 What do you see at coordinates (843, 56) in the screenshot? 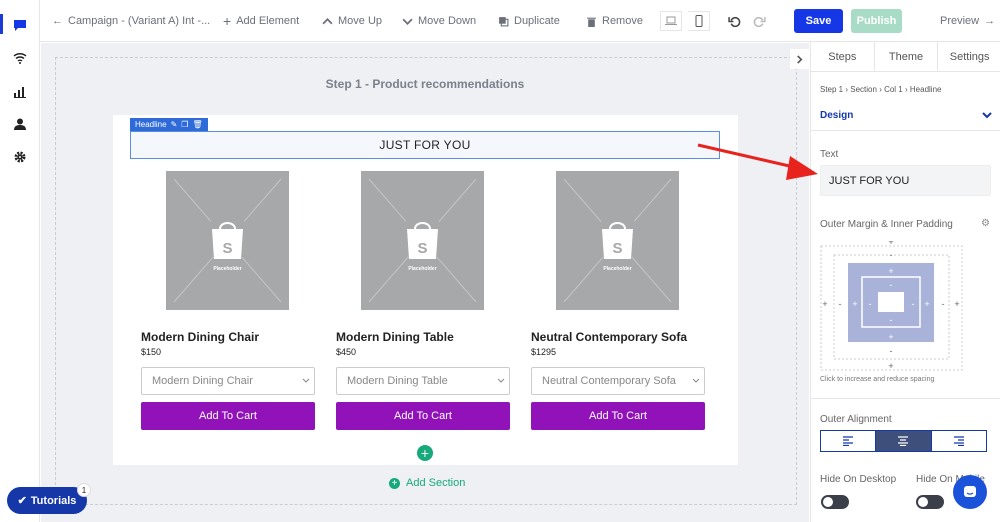
I see `tab-steps: Steps` at bounding box center [843, 56].